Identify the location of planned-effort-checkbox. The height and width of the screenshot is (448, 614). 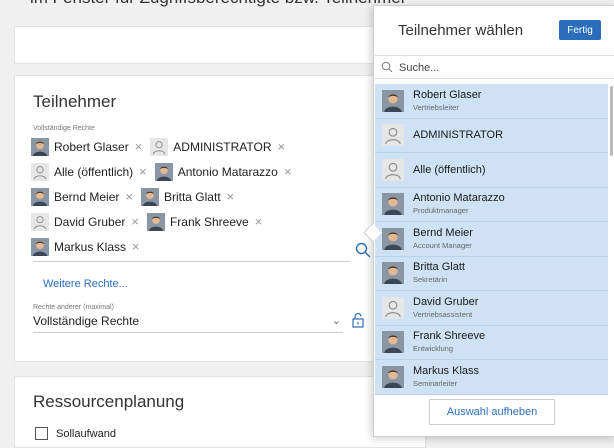
(41, 433).